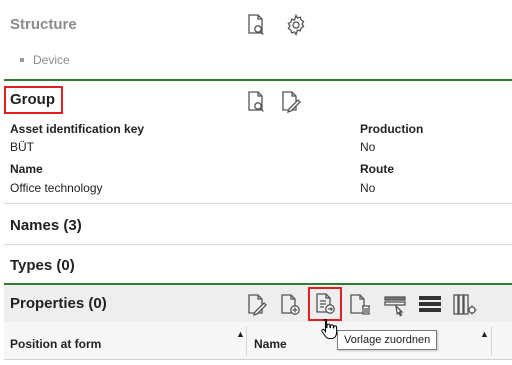 The width and height of the screenshot is (512, 365). What do you see at coordinates (392, 129) in the screenshot?
I see `production-label: Production` at bounding box center [392, 129].